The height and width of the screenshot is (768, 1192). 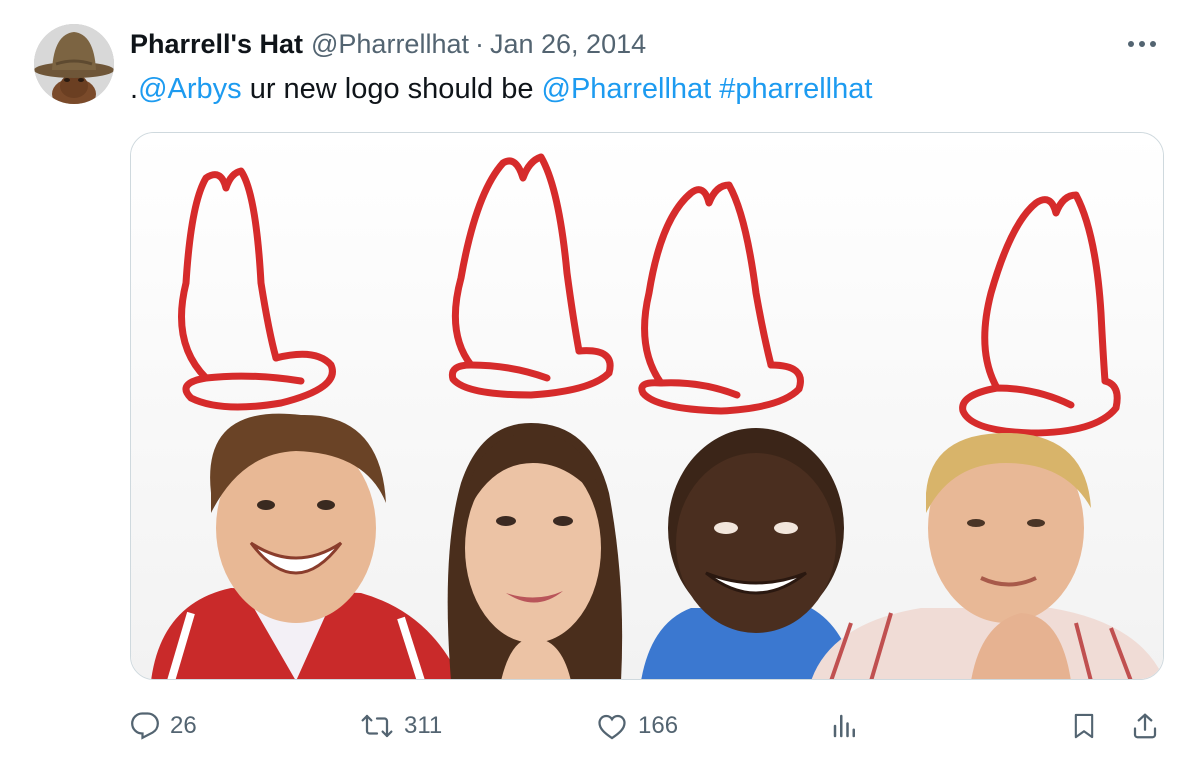 I want to click on tweet-actions: 26 311 166, so click(x=647, y=726).